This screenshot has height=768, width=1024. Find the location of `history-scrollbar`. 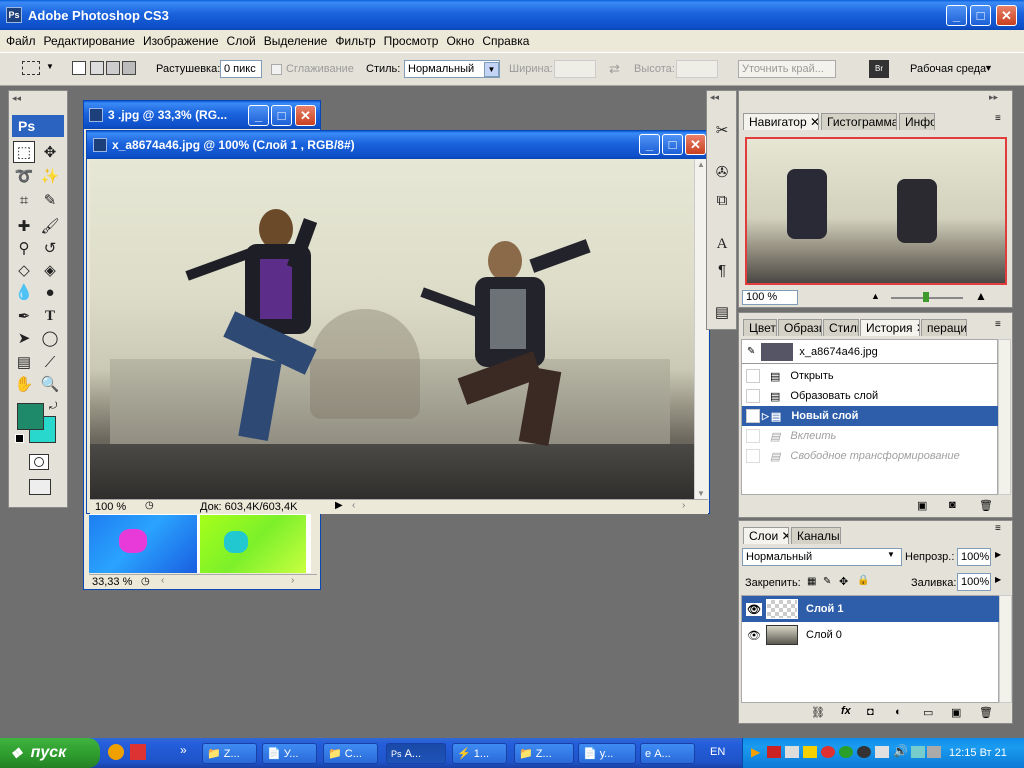

history-scrollbar is located at coordinates (1004, 417).